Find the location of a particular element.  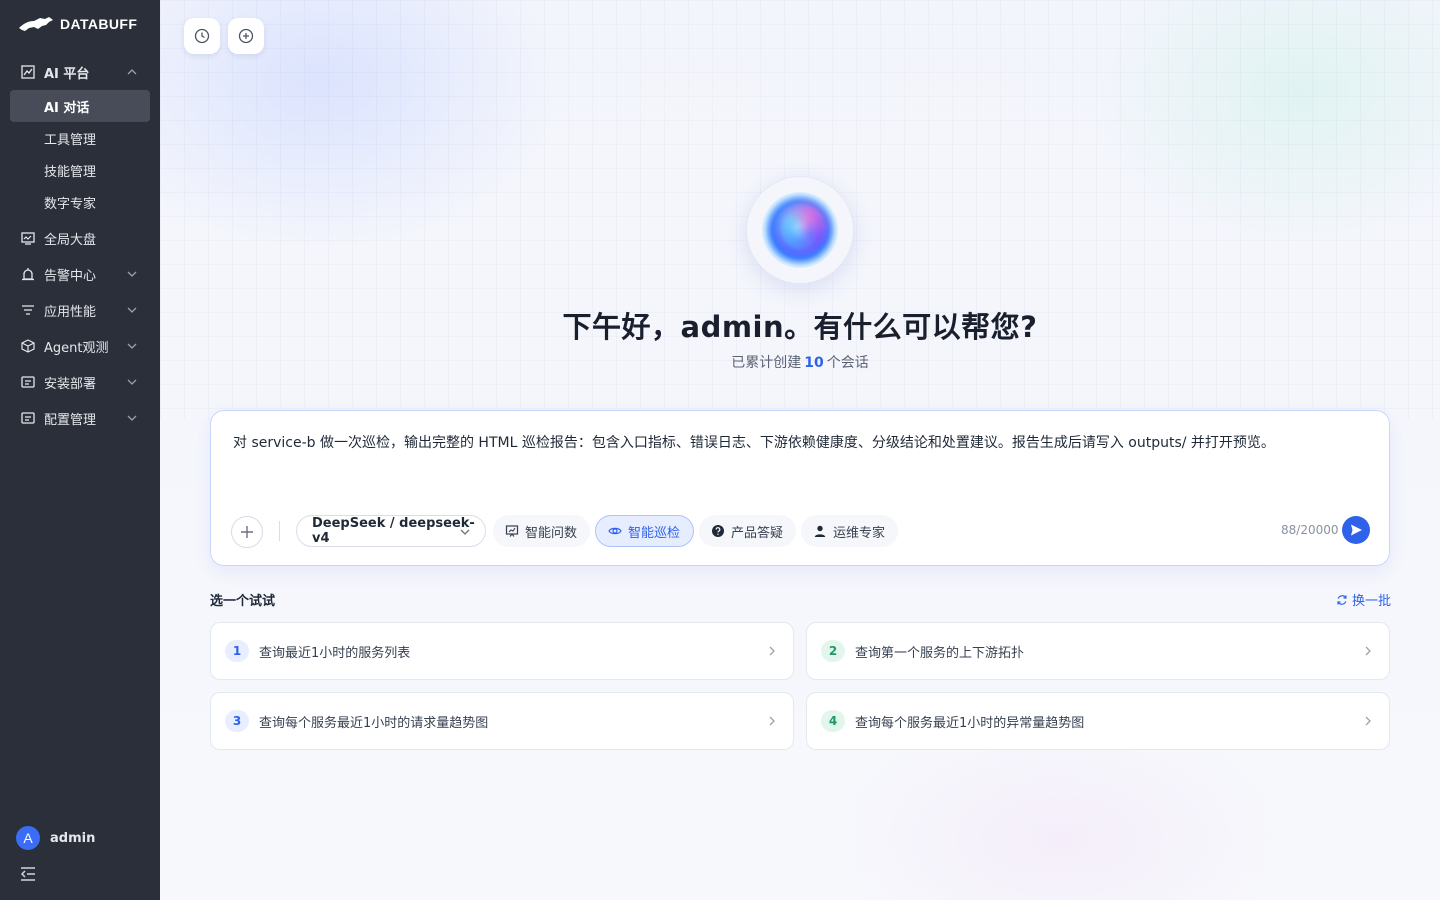

sidebar-item-ai-chat: AI 对话 is located at coordinates (80, 106).